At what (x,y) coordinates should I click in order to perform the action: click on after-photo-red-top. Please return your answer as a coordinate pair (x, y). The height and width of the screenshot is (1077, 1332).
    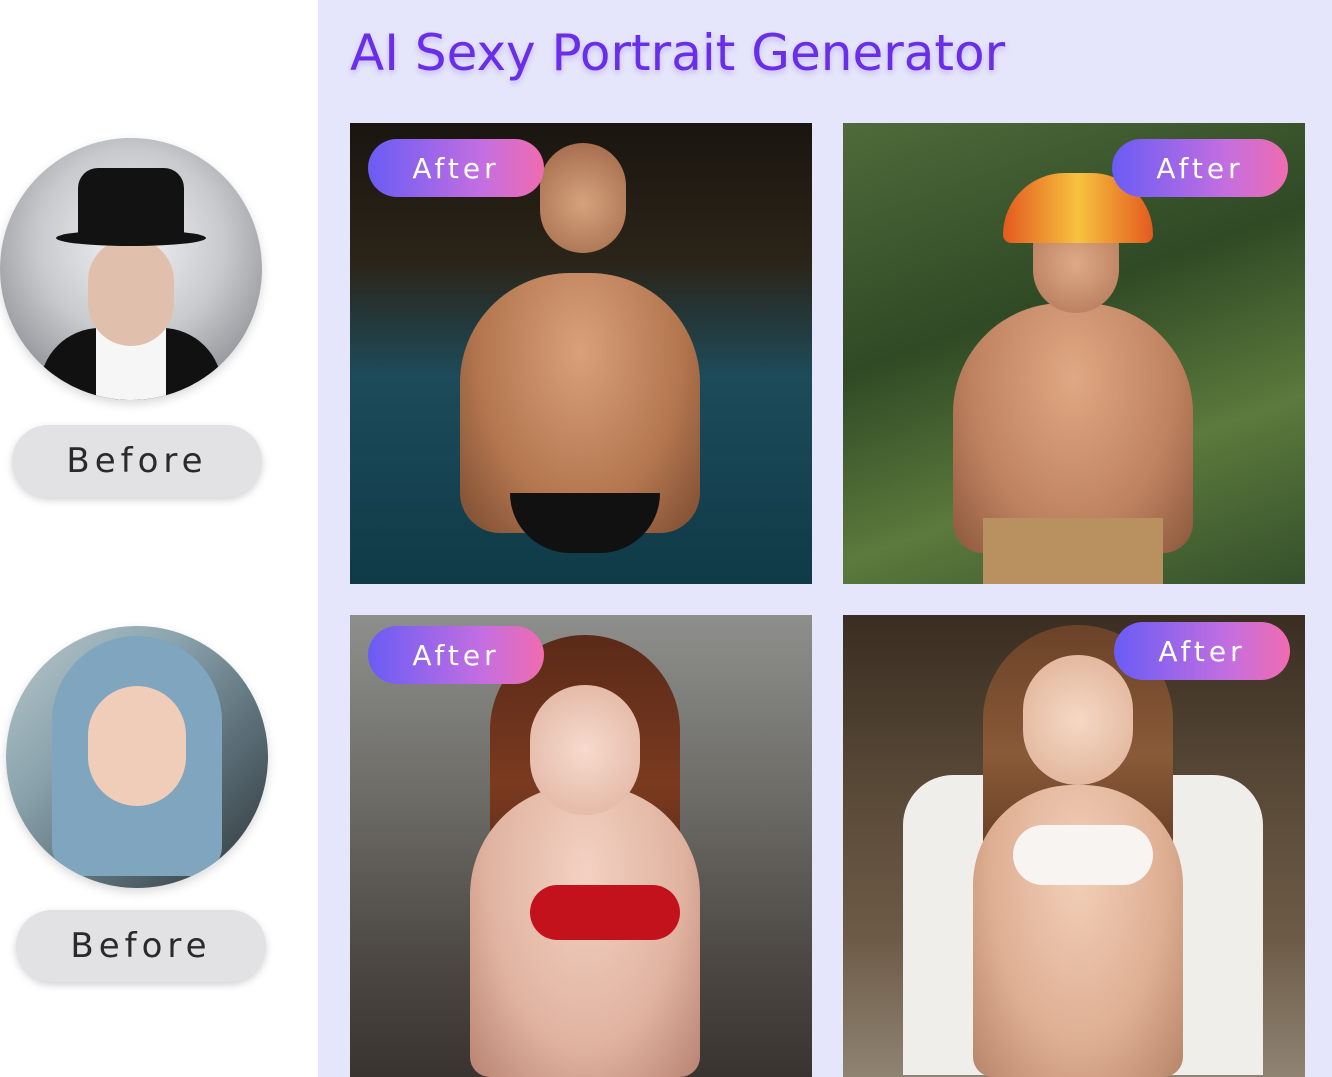
    Looking at the image, I should click on (581, 846).